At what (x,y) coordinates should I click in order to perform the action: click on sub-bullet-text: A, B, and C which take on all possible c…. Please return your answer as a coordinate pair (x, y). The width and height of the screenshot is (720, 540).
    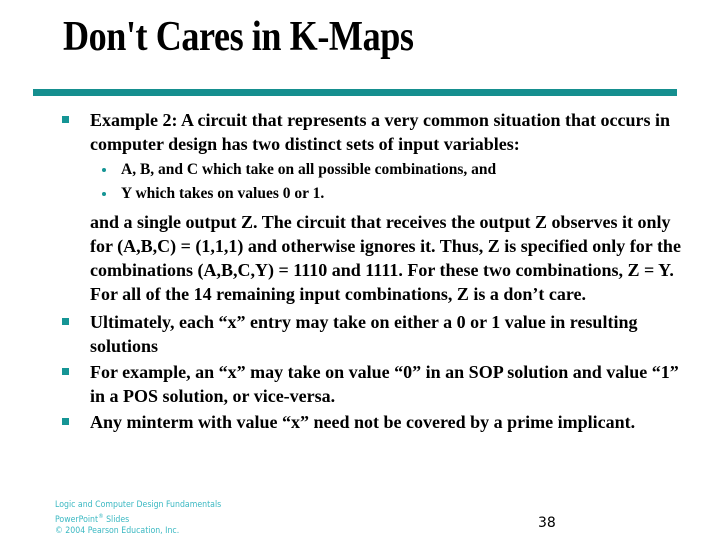
    Looking at the image, I should click on (309, 169).